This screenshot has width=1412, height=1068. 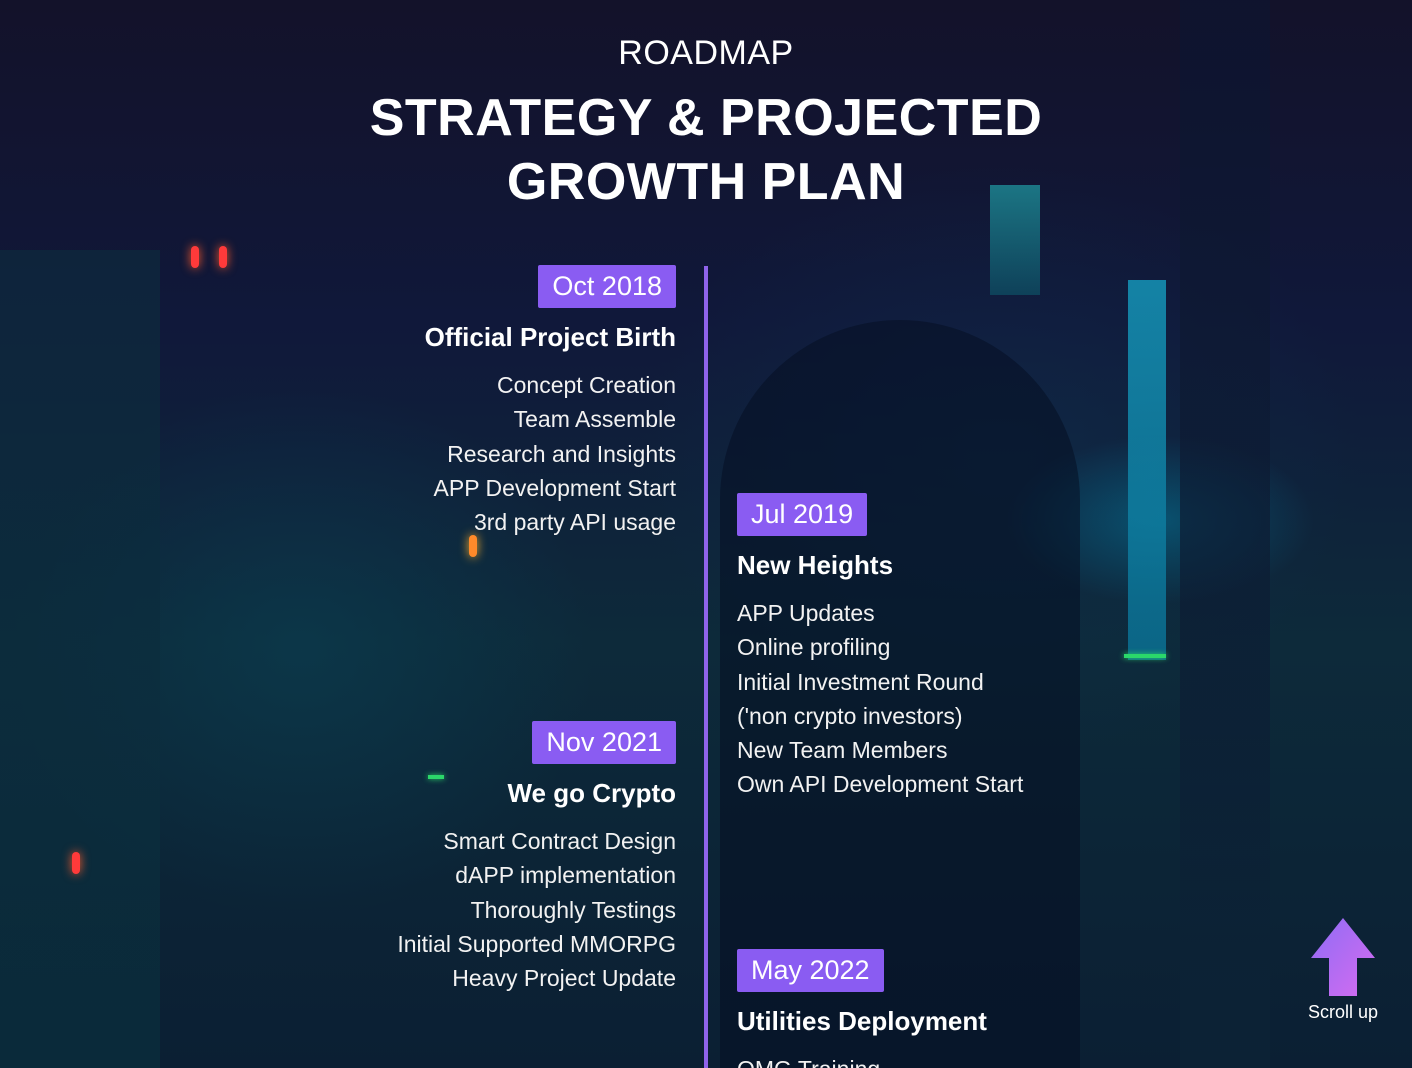 I want to click on list-item: OMG Training, so click(x=917, y=1060).